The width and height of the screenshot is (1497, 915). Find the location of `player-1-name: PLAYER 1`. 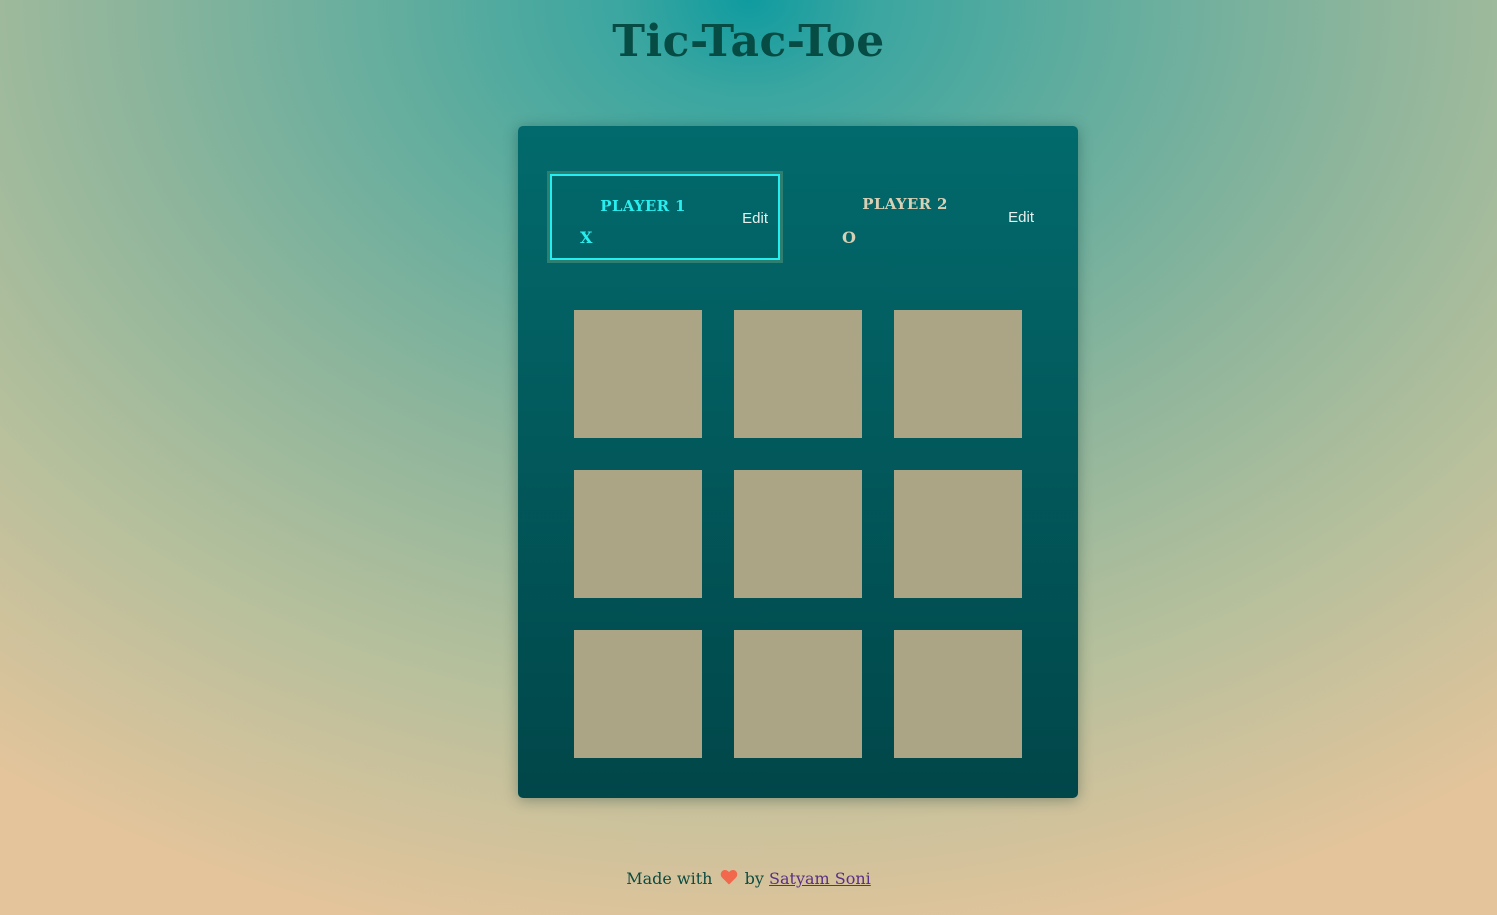

player-1-name: PLAYER 1 is located at coordinates (643, 206).